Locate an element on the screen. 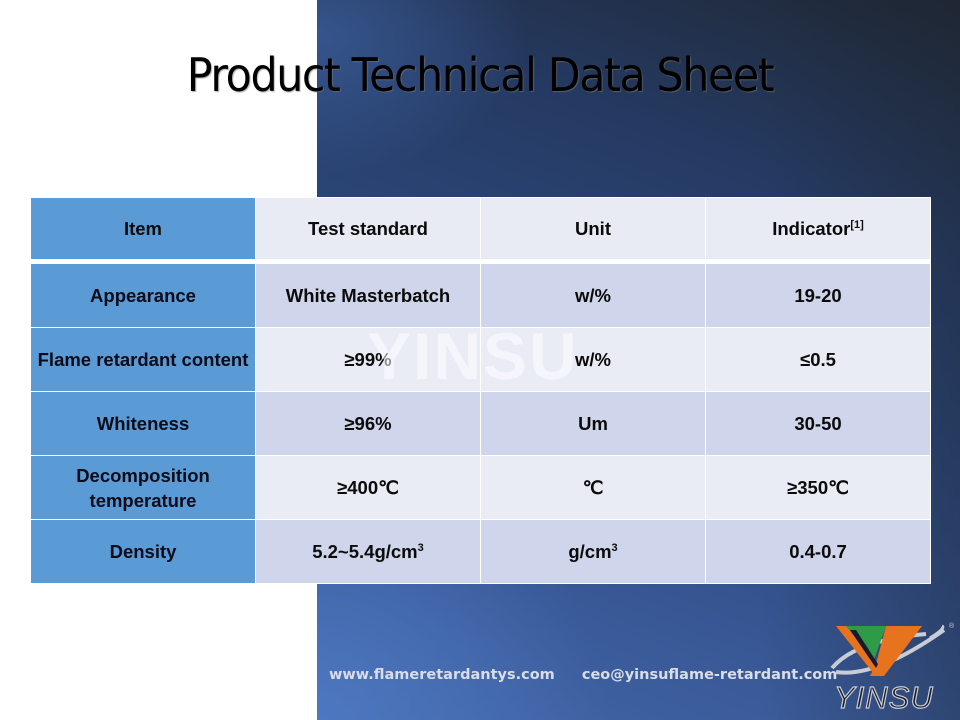  cell-indicator: ≤0.5 is located at coordinates (818, 359).